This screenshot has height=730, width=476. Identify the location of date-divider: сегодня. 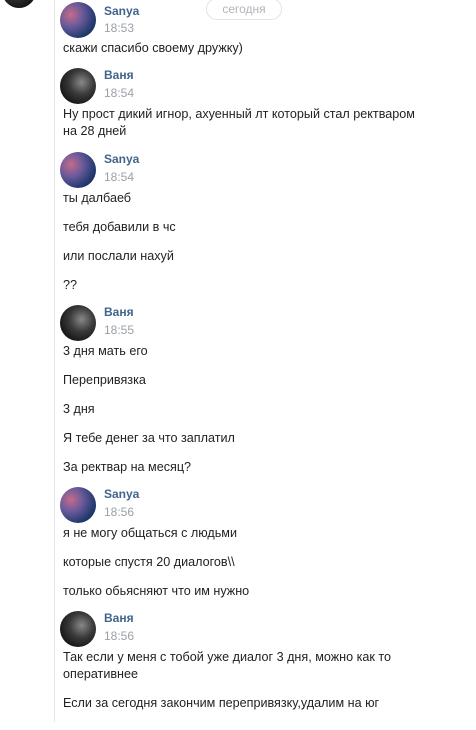
(244, 10).